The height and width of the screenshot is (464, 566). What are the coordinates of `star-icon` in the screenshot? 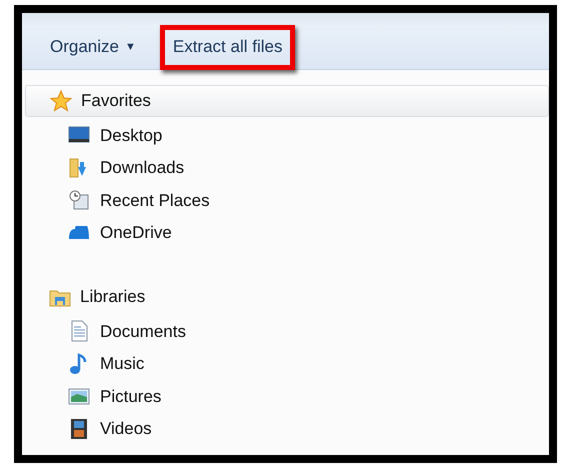 It's located at (61, 101).